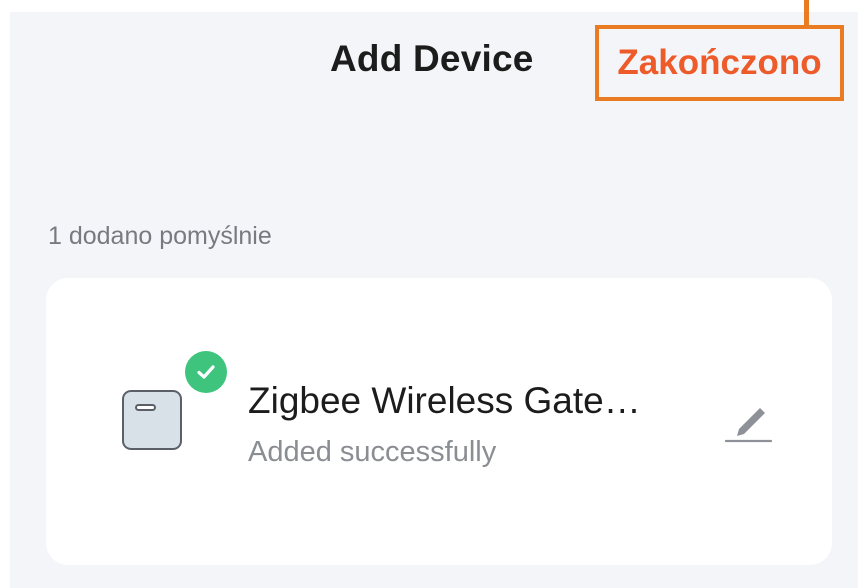 Image resolution: width=858 pixels, height=588 pixels. I want to click on done-button: Zakończono, so click(719, 63).